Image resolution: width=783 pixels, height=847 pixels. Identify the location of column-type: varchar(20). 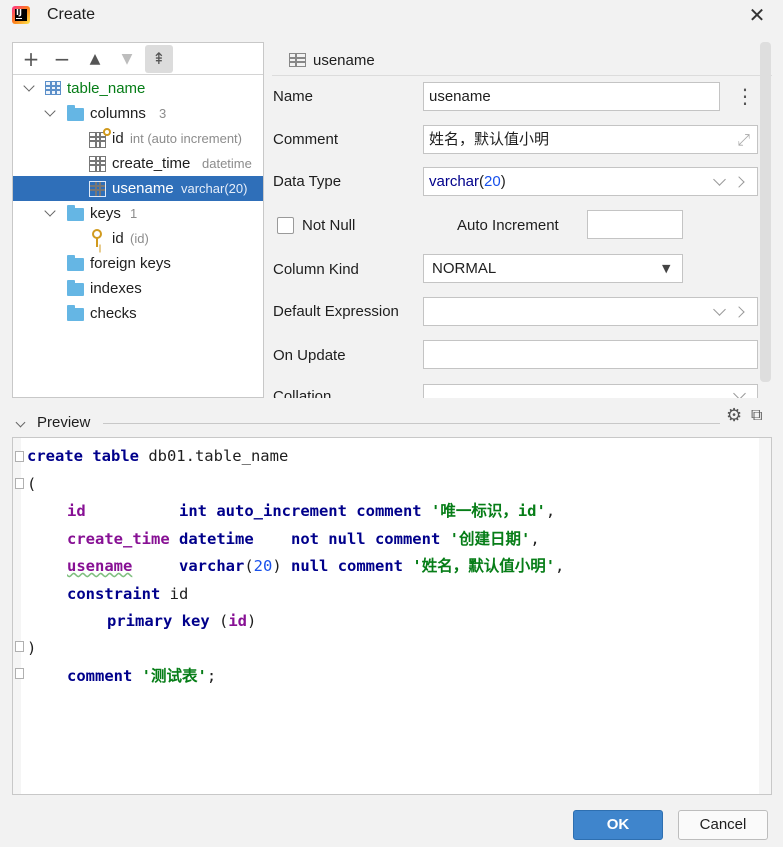
(214, 188).